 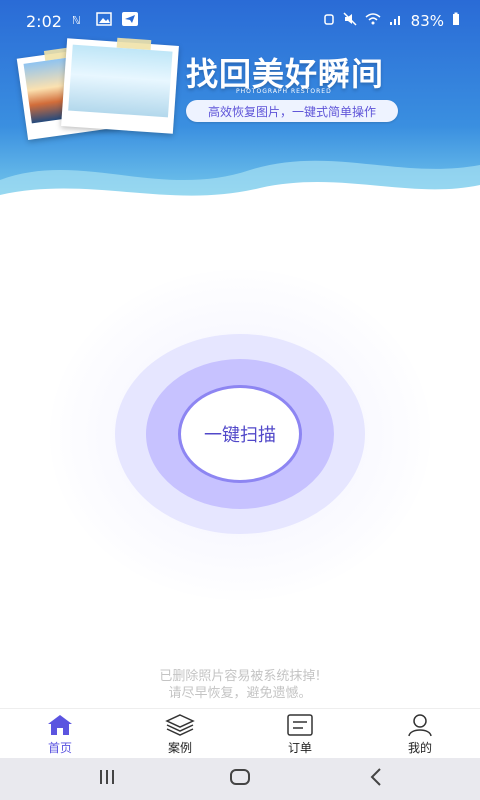 I want to click on battery-percent: 83%, so click(x=427, y=21).